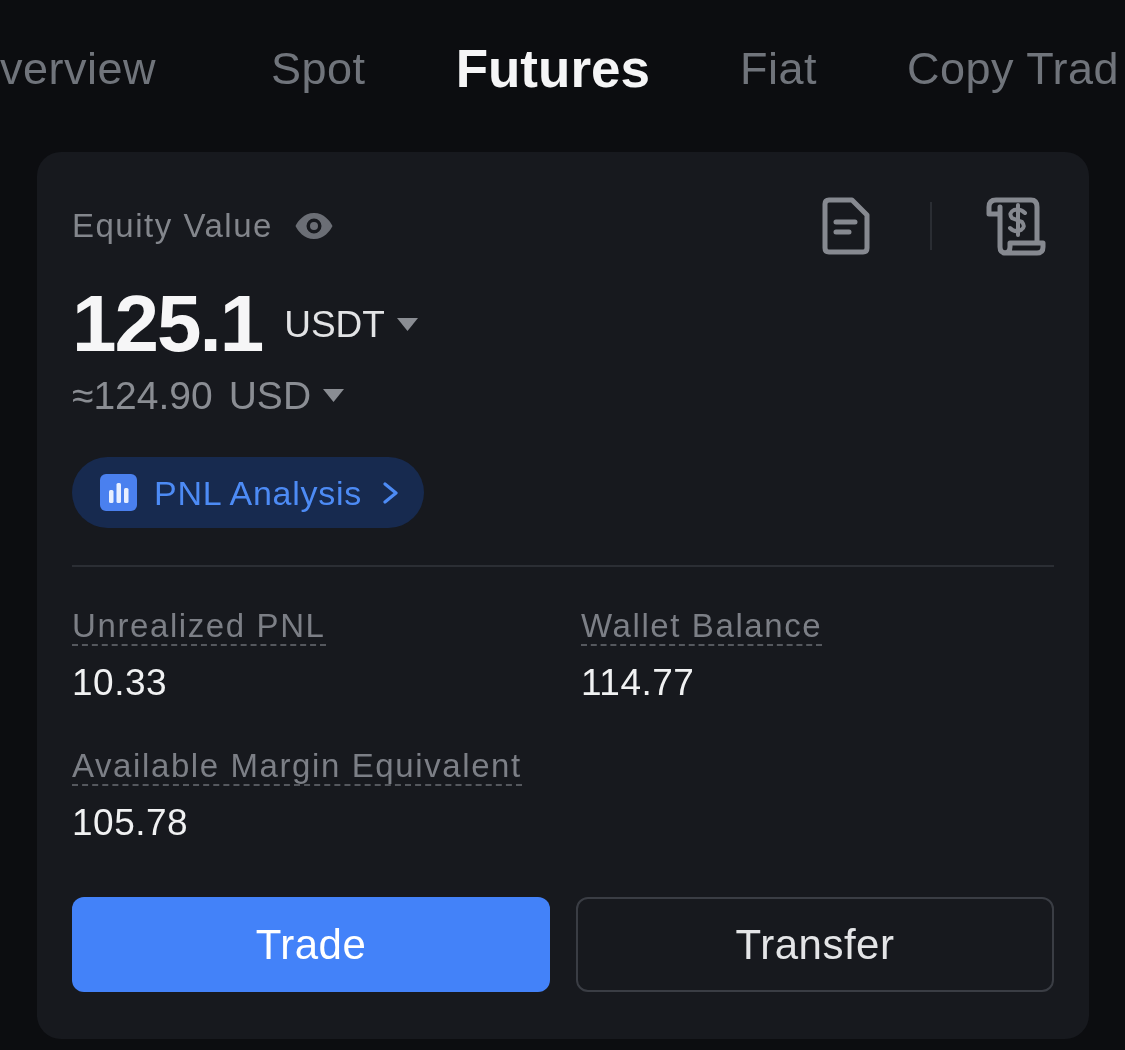 The width and height of the screenshot is (1125, 1050). What do you see at coordinates (142, 395) in the screenshot?
I see `approx-amount: ≈124.90` at bounding box center [142, 395].